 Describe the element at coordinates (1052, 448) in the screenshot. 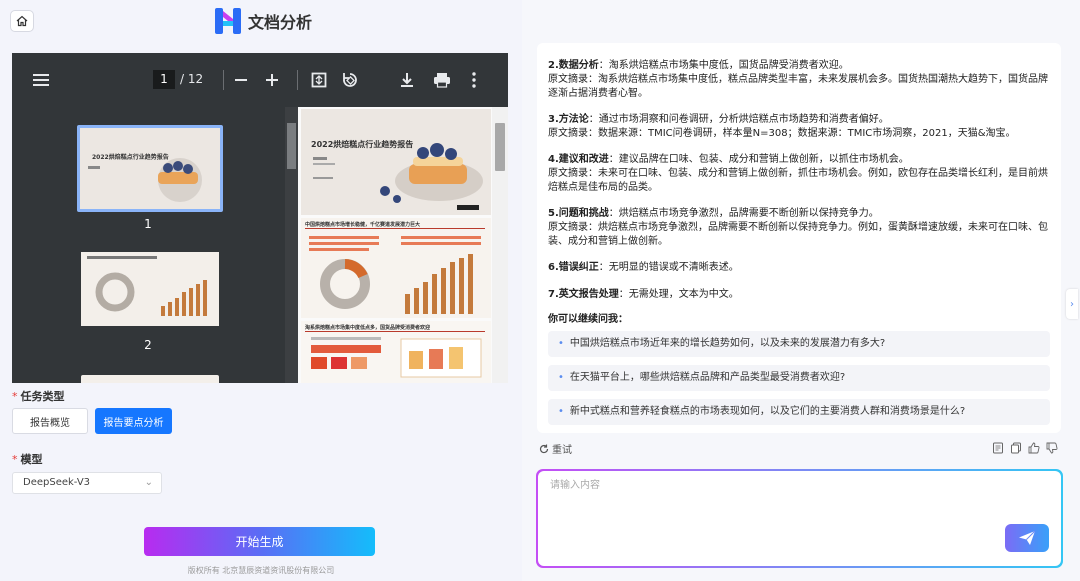

I see `thumbs-down-icon` at that location.